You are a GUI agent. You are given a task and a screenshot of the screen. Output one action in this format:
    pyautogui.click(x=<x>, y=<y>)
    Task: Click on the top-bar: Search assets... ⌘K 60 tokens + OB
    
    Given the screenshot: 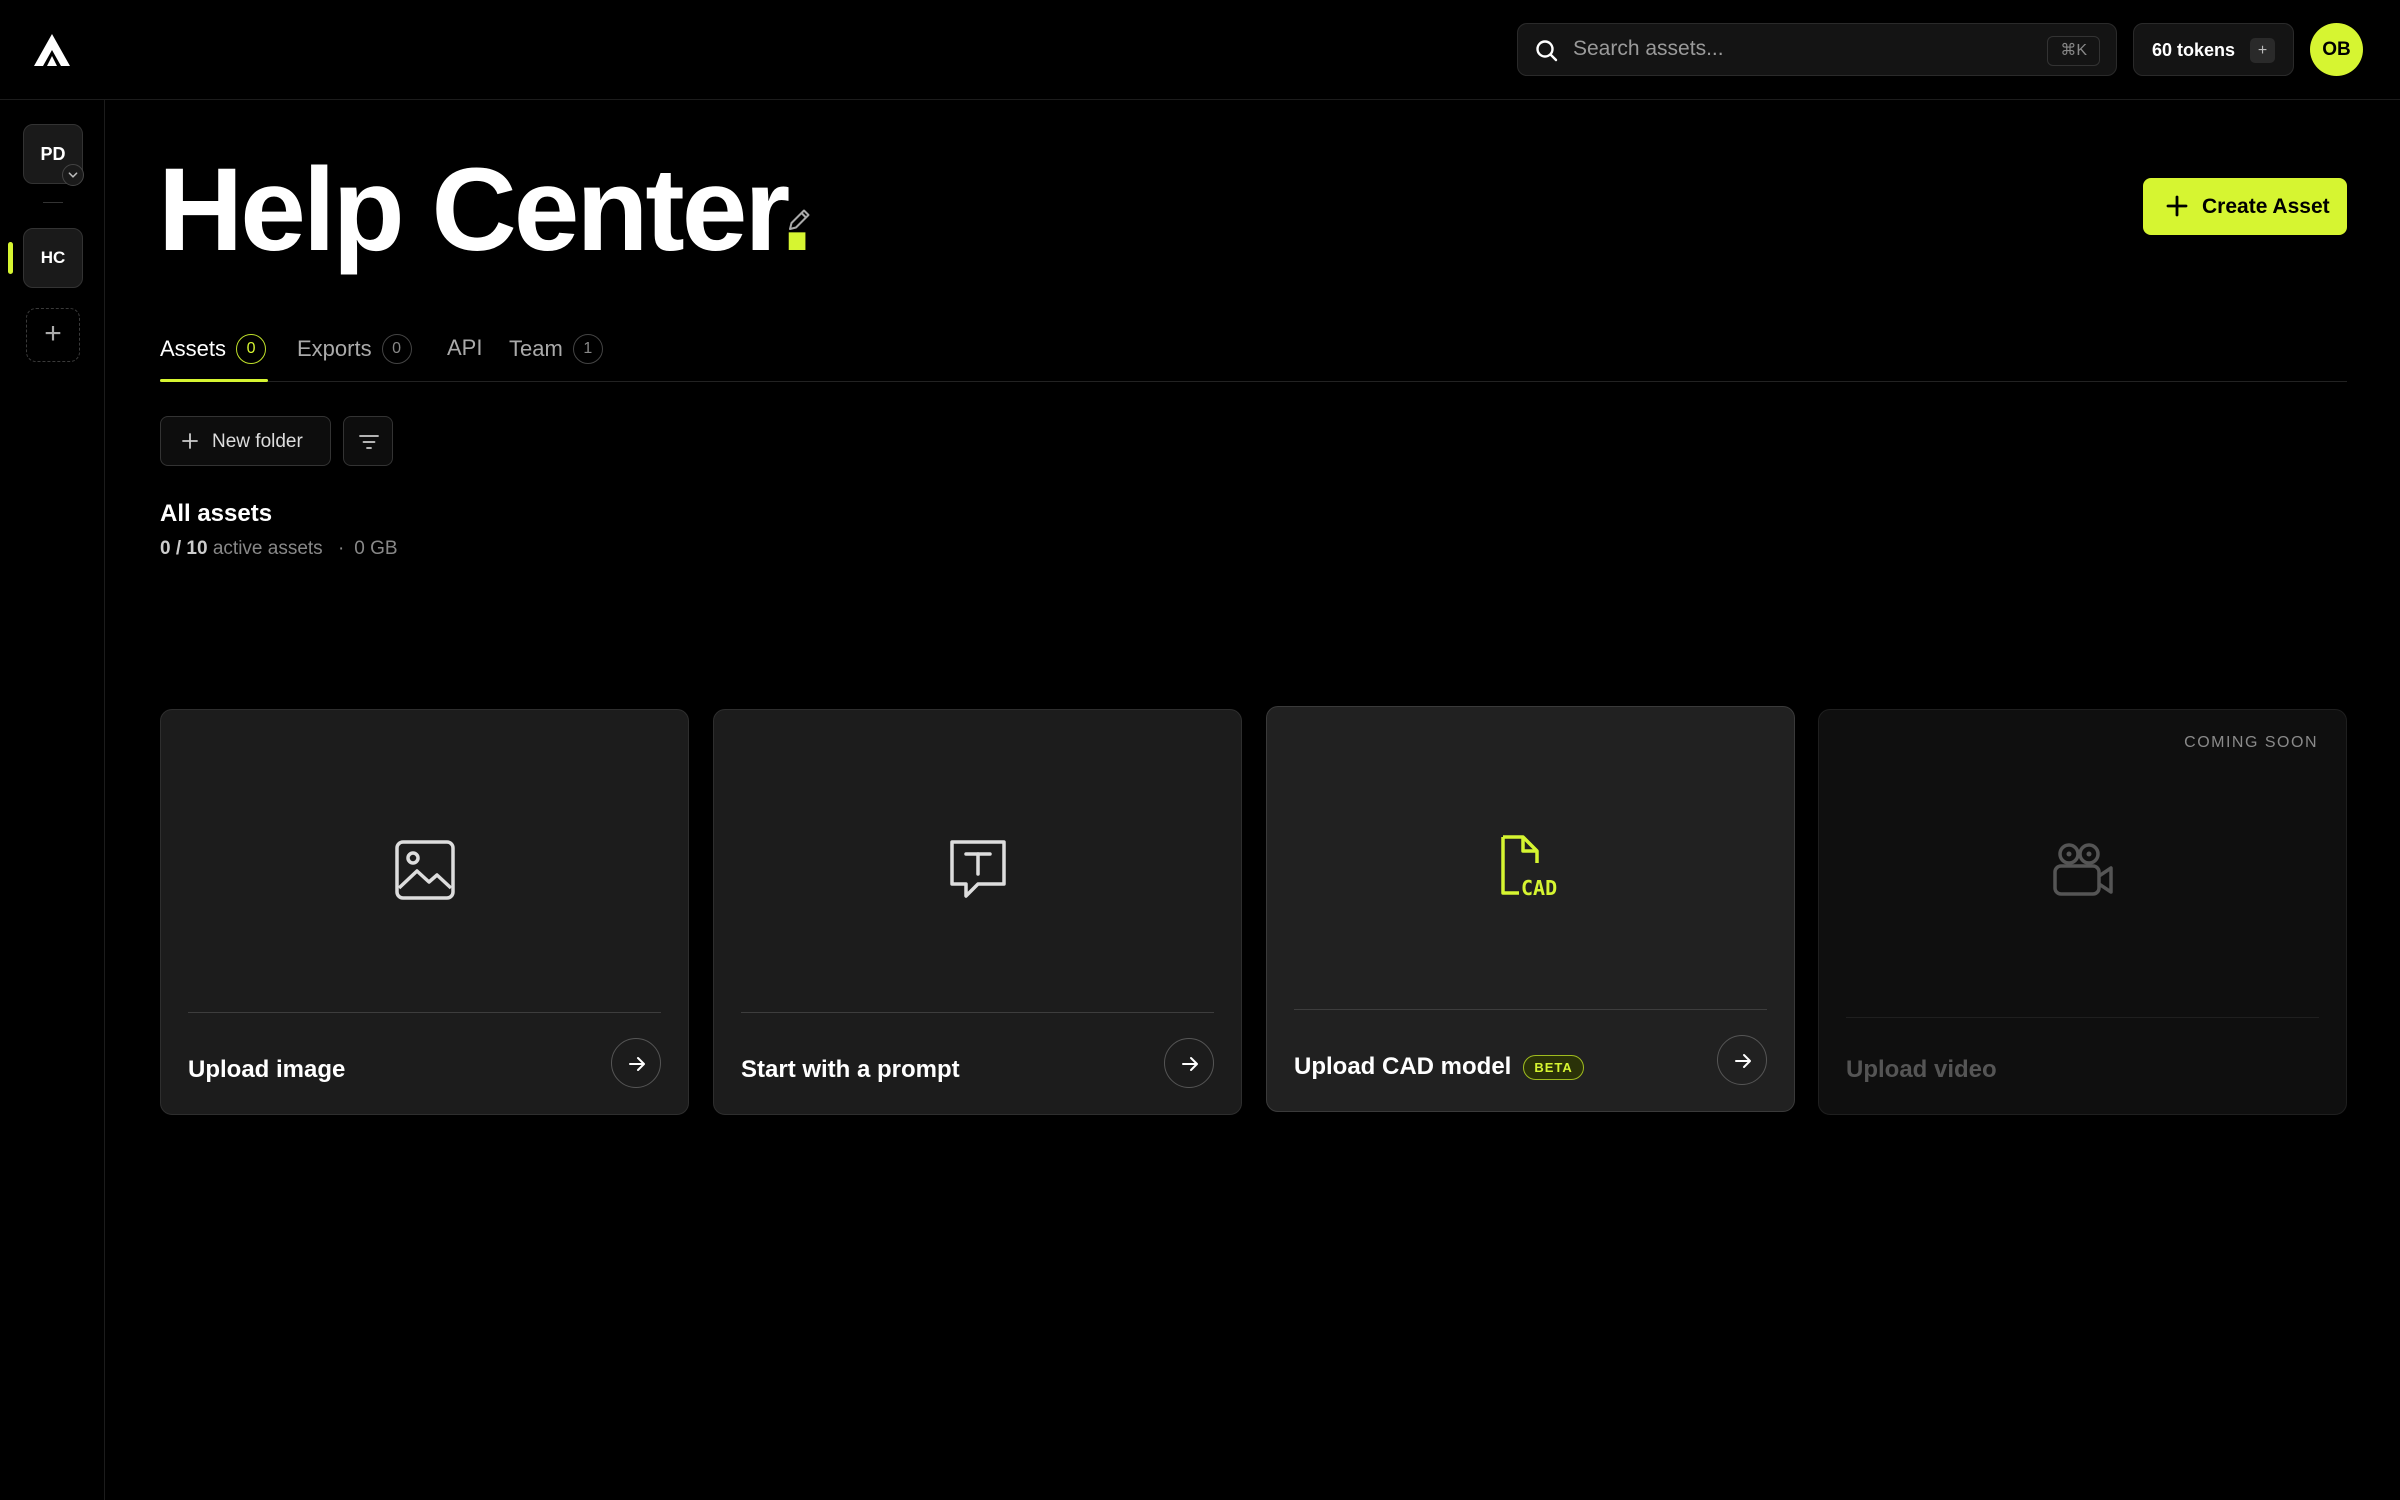 What is the action you would take?
    pyautogui.click(x=1200, y=50)
    